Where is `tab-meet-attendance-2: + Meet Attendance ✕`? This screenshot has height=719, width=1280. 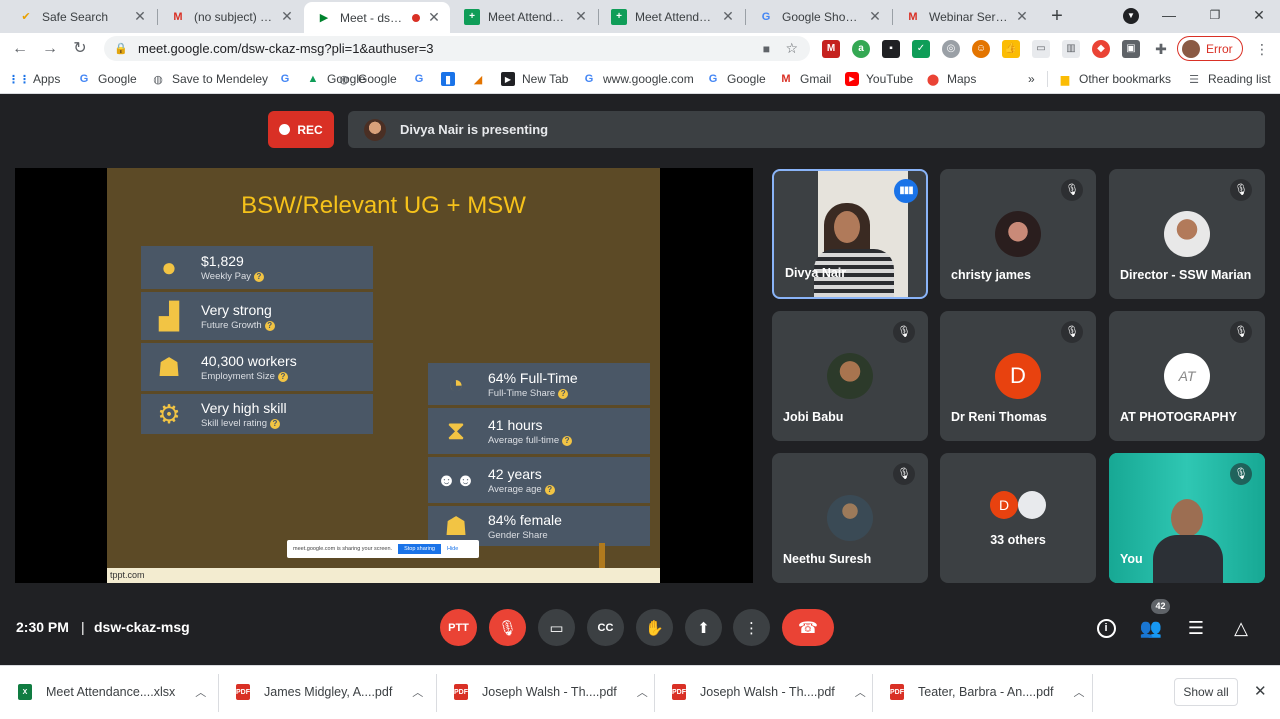
tab-meet-attendance-2: + Meet Attendance ✕ is located at coordinates (671, 16).